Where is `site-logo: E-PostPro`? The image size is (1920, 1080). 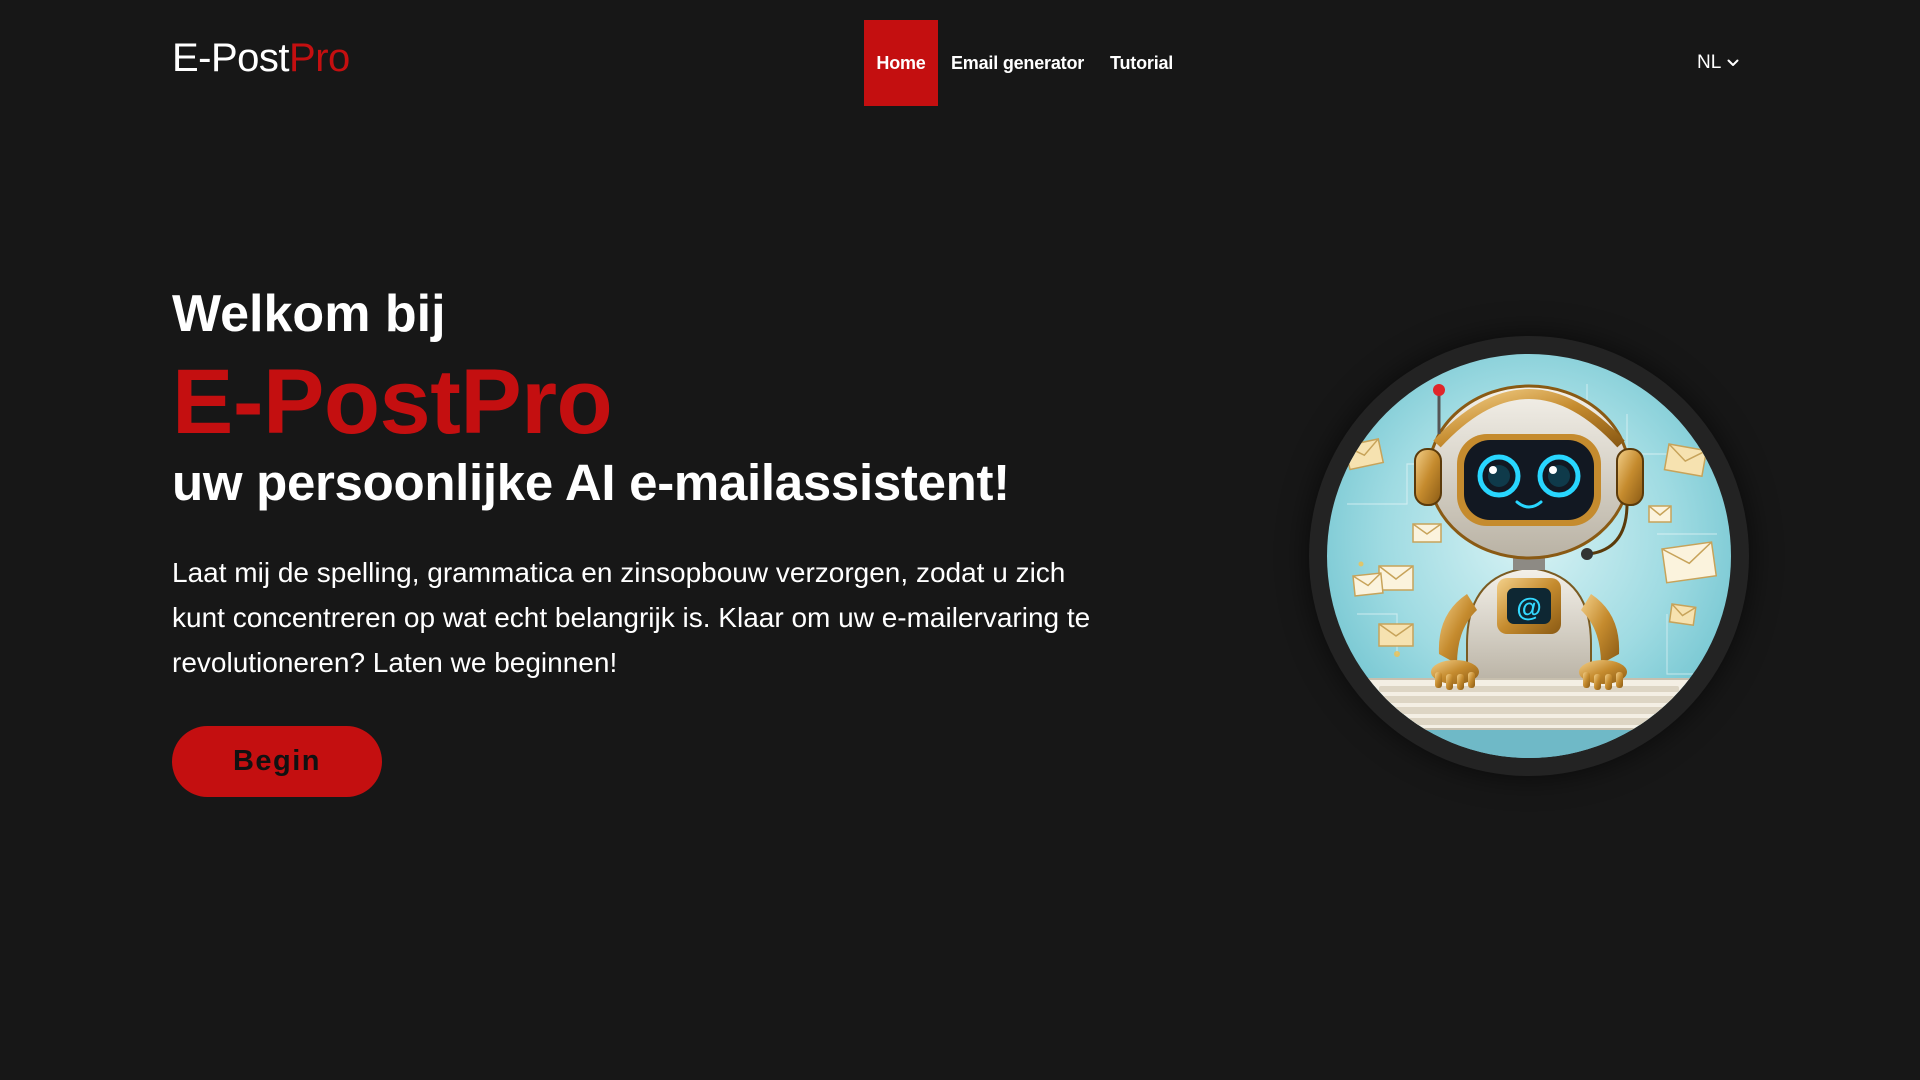 site-logo: E-PostPro is located at coordinates (261, 58).